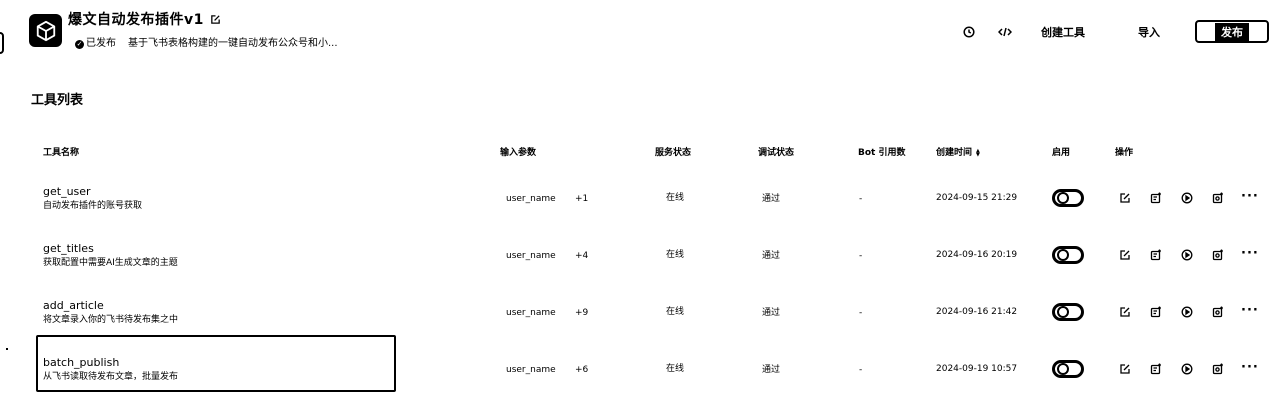 The image size is (1280, 409). I want to click on app-title-text: 爆文自动发布插件v1, so click(136, 20).